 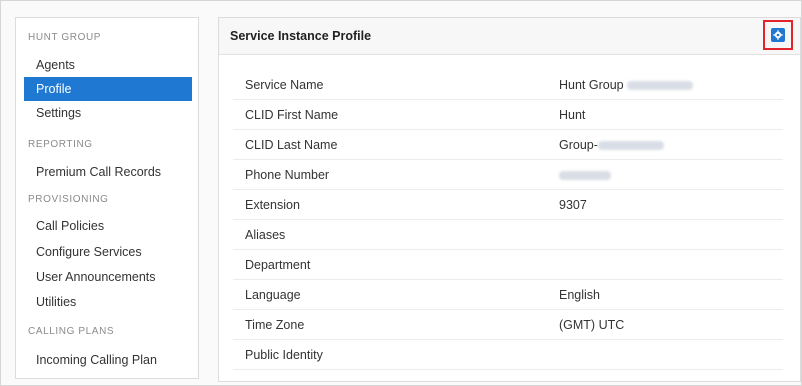 What do you see at coordinates (291, 145) in the screenshot?
I see `row-label: CLID Last Name` at bounding box center [291, 145].